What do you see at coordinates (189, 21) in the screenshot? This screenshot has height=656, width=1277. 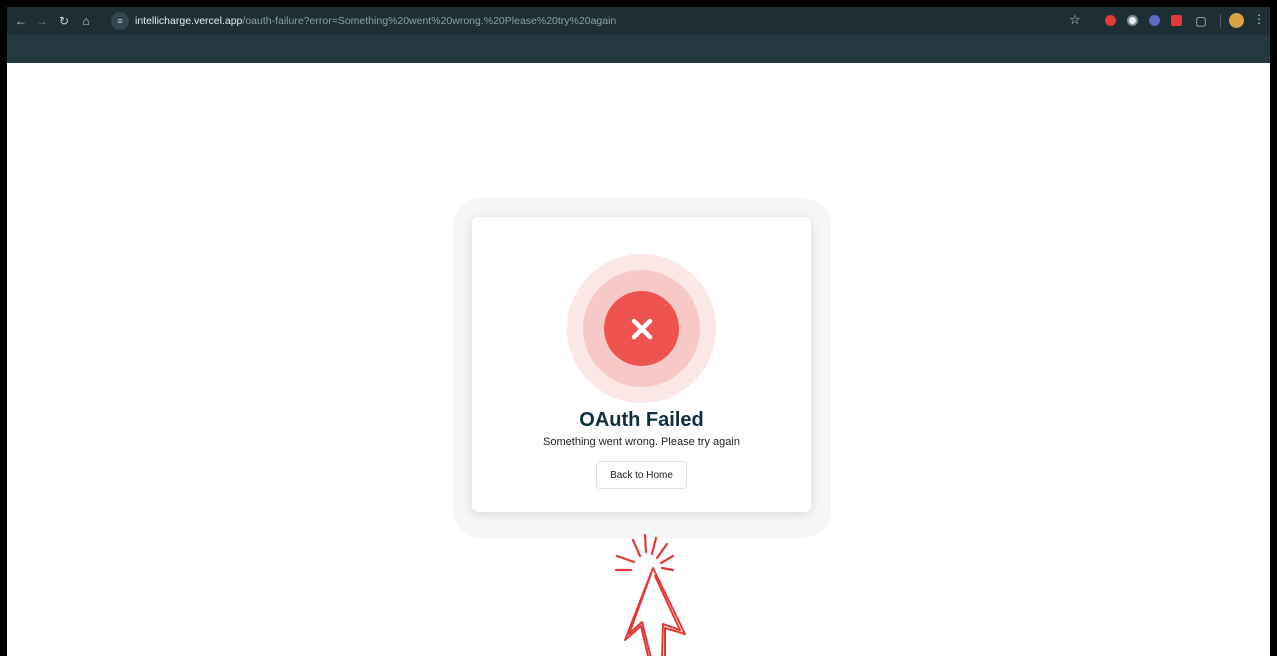 I see `url-host: intellicharge.vercel.app` at bounding box center [189, 21].